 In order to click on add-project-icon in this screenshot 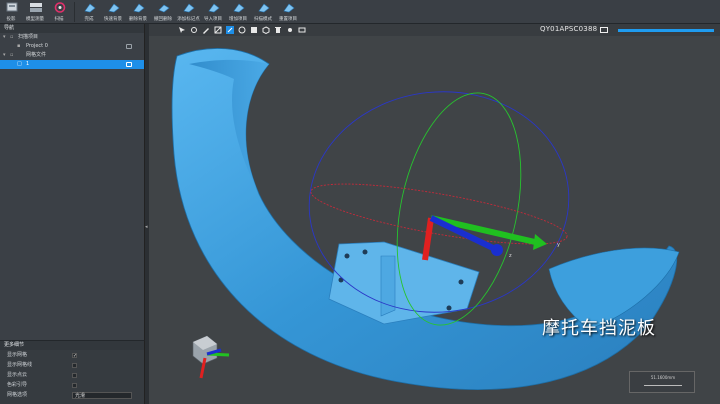, I will do `click(238, 8)`.